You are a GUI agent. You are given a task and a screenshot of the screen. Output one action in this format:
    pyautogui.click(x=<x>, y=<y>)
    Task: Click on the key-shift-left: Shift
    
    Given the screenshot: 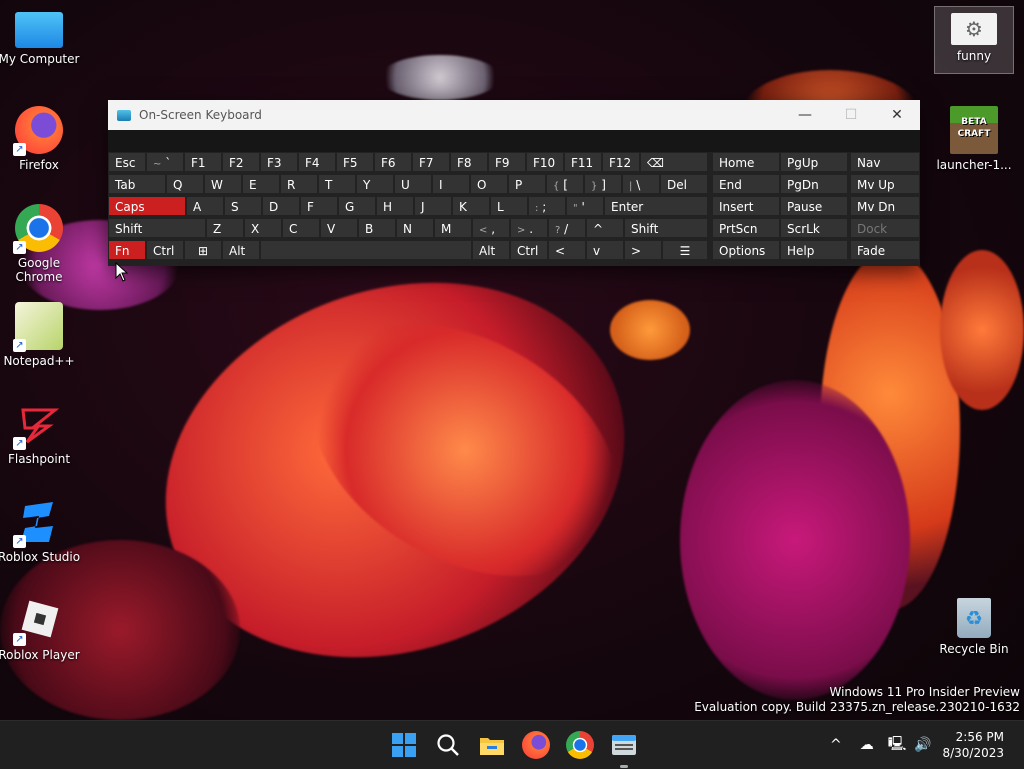 What is the action you would take?
    pyautogui.click(x=157, y=228)
    